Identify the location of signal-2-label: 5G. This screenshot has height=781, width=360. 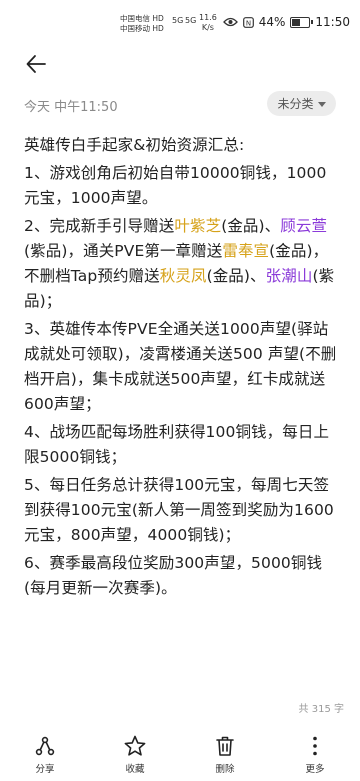
(191, 20).